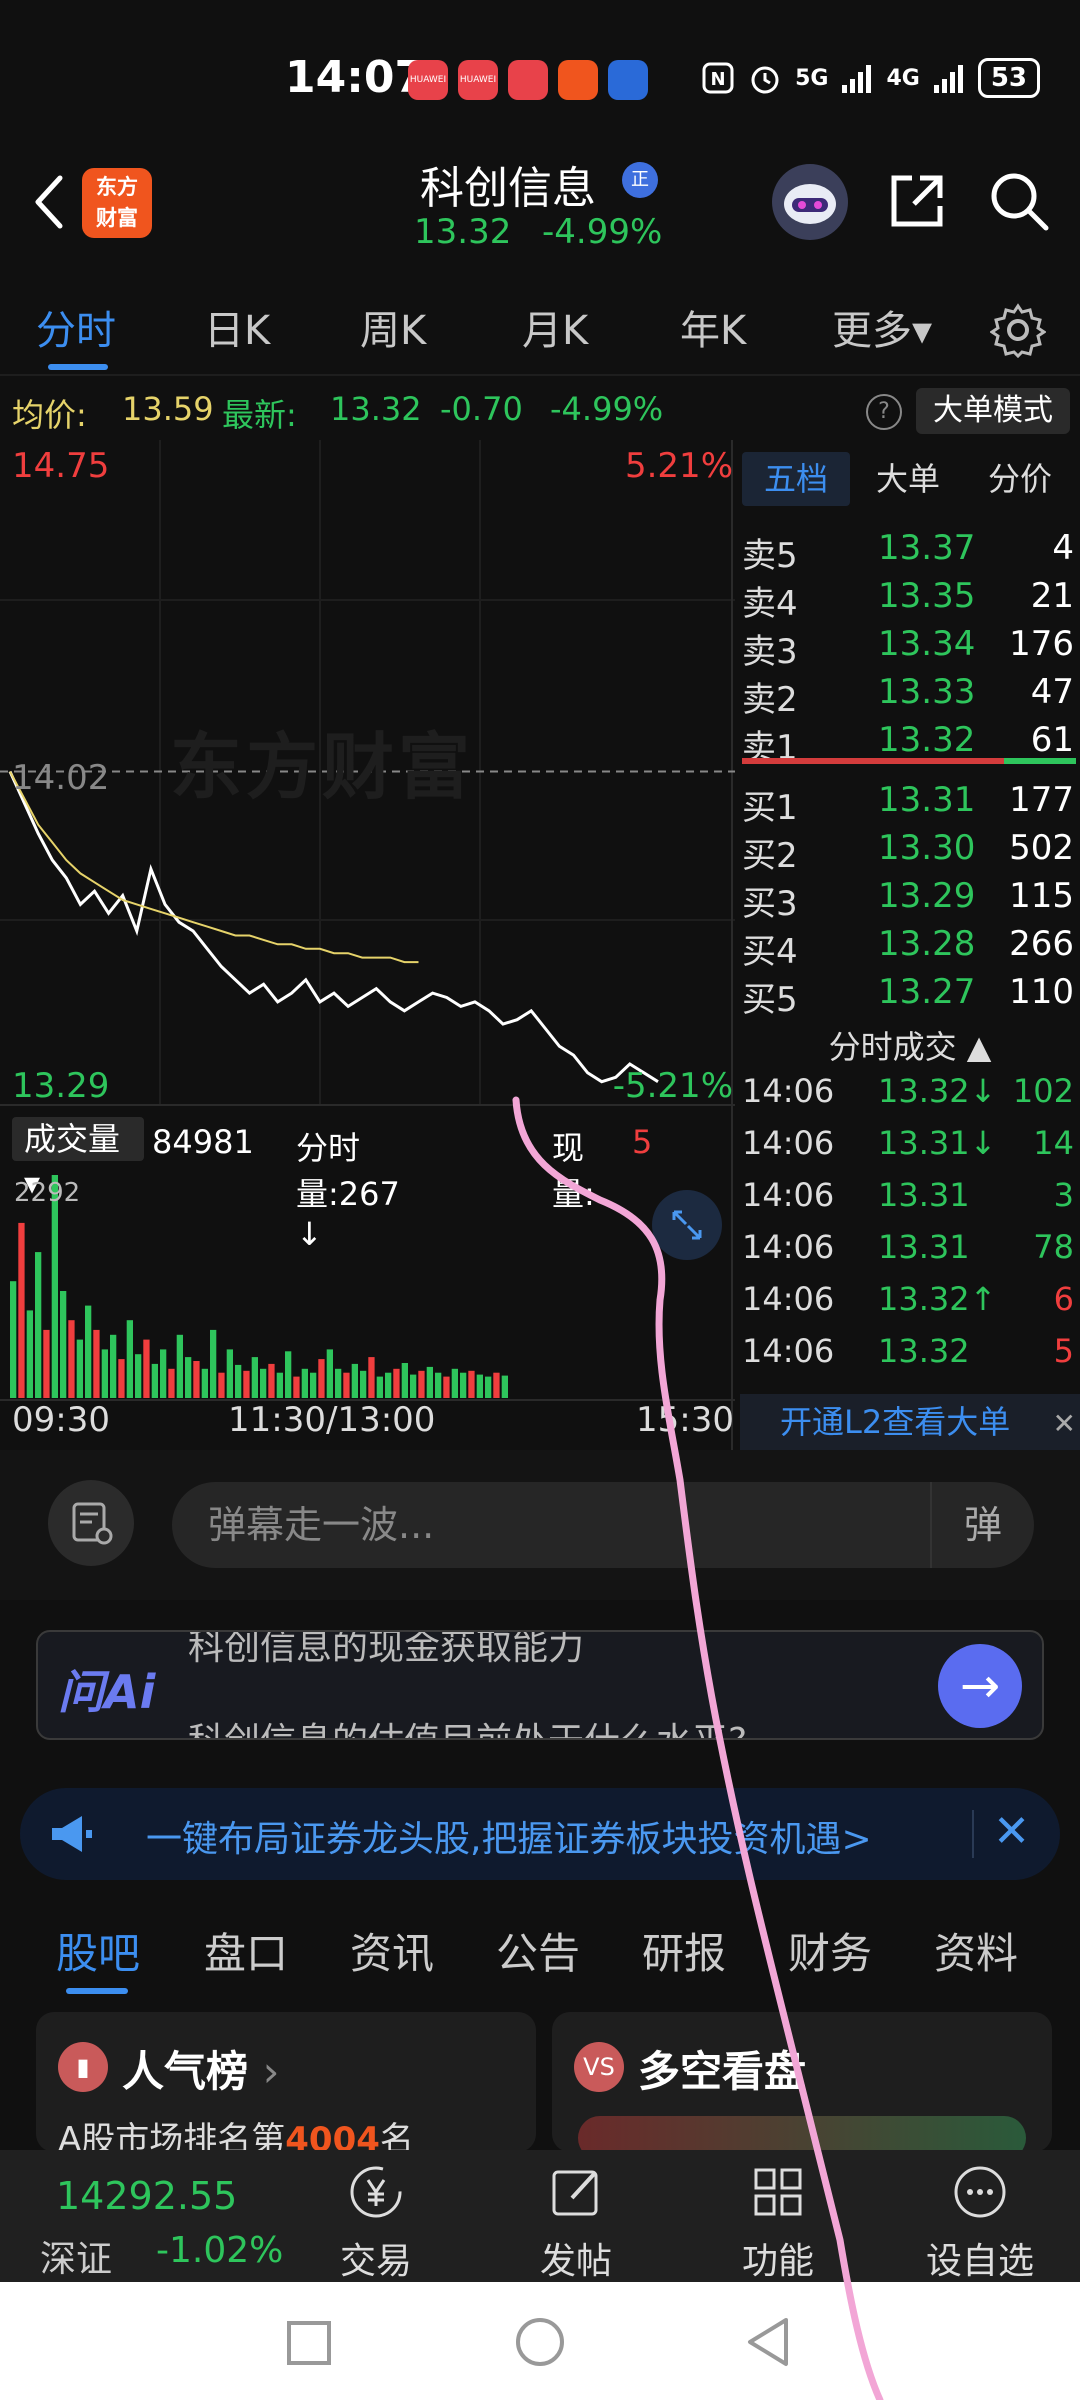 This screenshot has width=1080, height=2400. I want to click on bid-volume: 502, so click(1041, 848).